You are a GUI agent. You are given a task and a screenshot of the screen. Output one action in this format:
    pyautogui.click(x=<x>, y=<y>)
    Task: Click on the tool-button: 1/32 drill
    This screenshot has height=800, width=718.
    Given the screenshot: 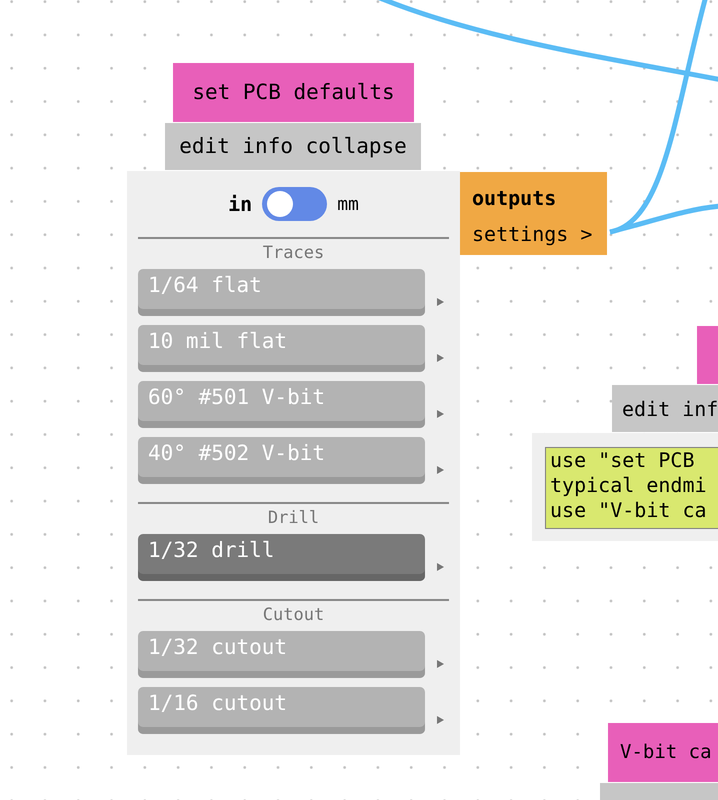 What is the action you would take?
    pyautogui.click(x=281, y=557)
    